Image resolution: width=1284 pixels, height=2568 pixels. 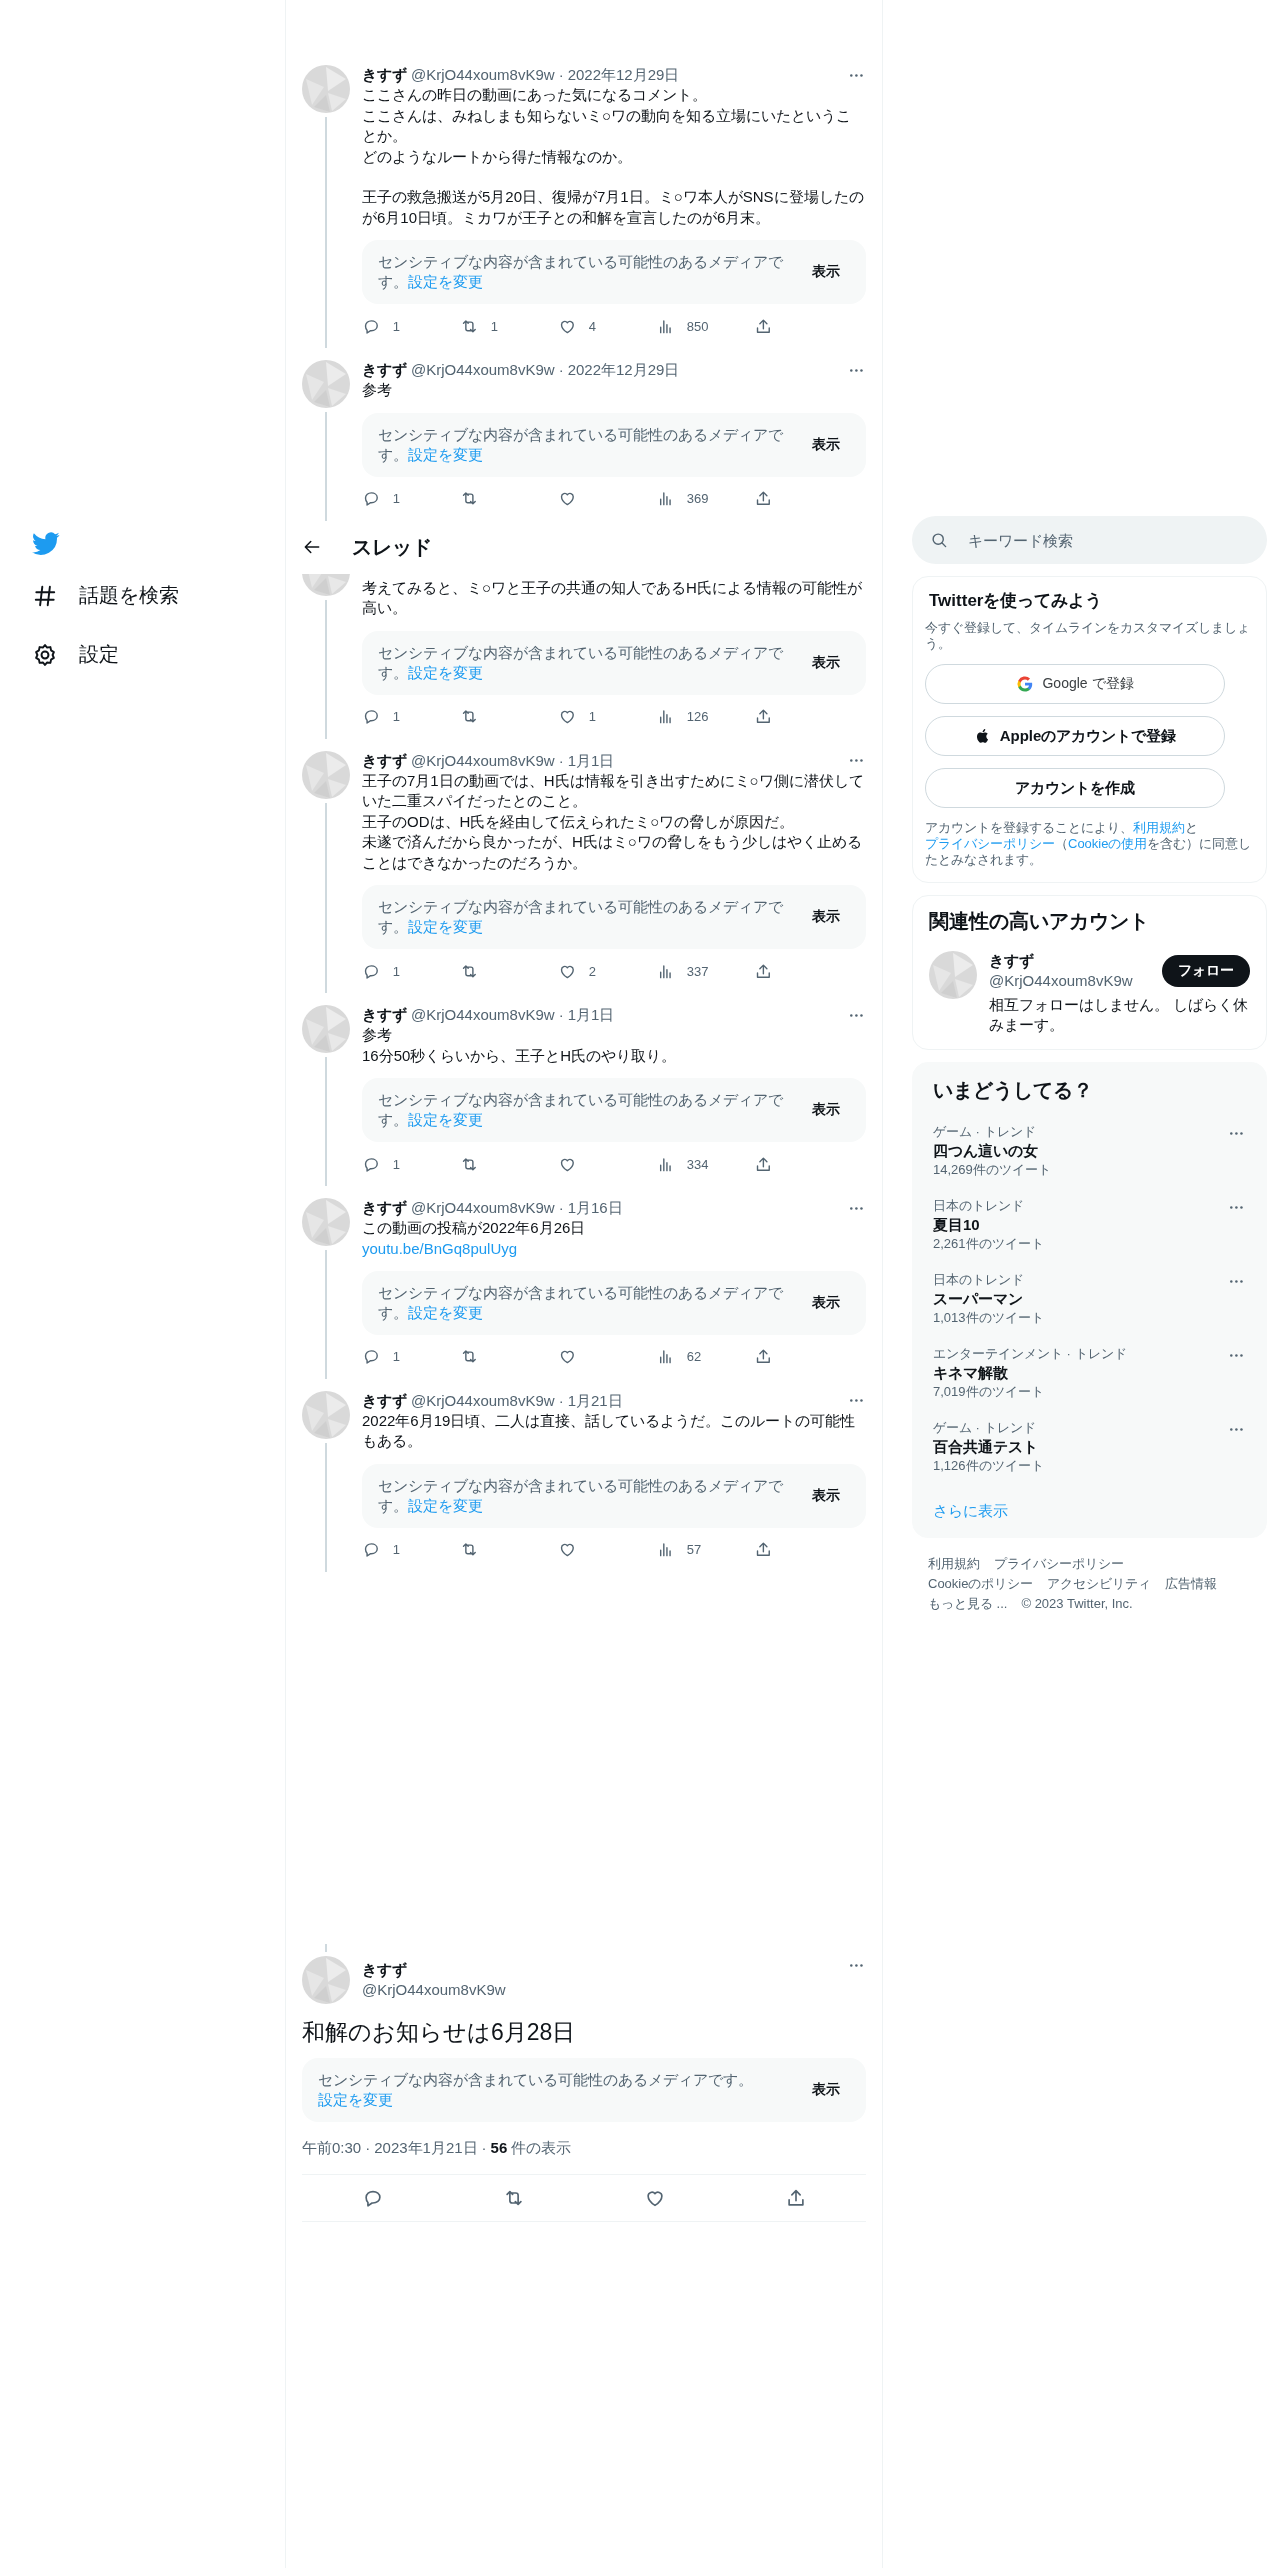 I want to click on search-icon, so click(x=939, y=540).